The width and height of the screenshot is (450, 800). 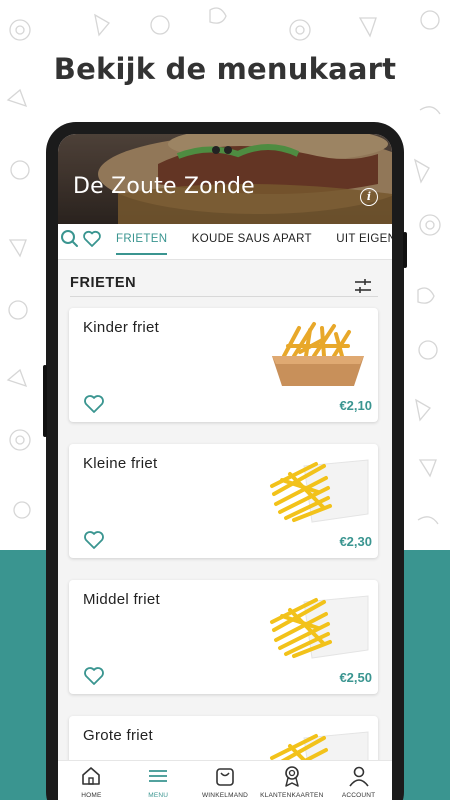 What do you see at coordinates (158, 776) in the screenshot?
I see `menu-icon` at bounding box center [158, 776].